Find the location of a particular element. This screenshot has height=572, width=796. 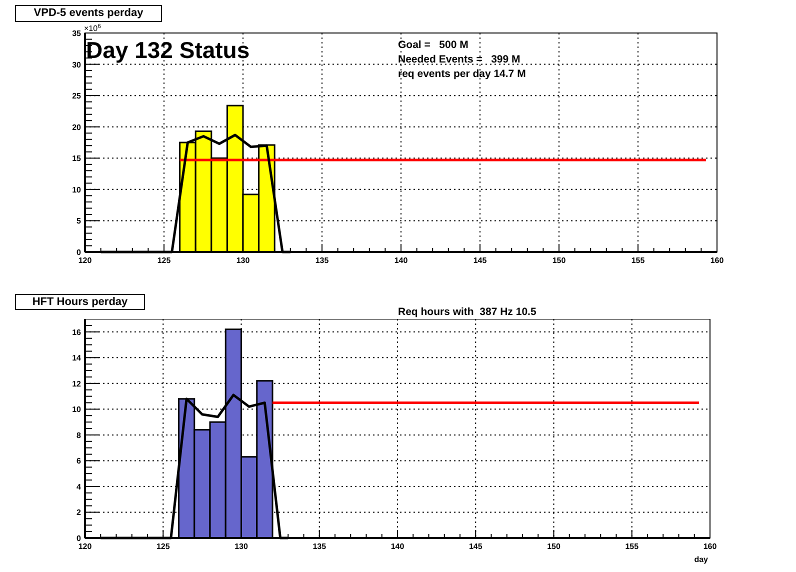

tick-label: 14 is located at coordinates (76, 358).